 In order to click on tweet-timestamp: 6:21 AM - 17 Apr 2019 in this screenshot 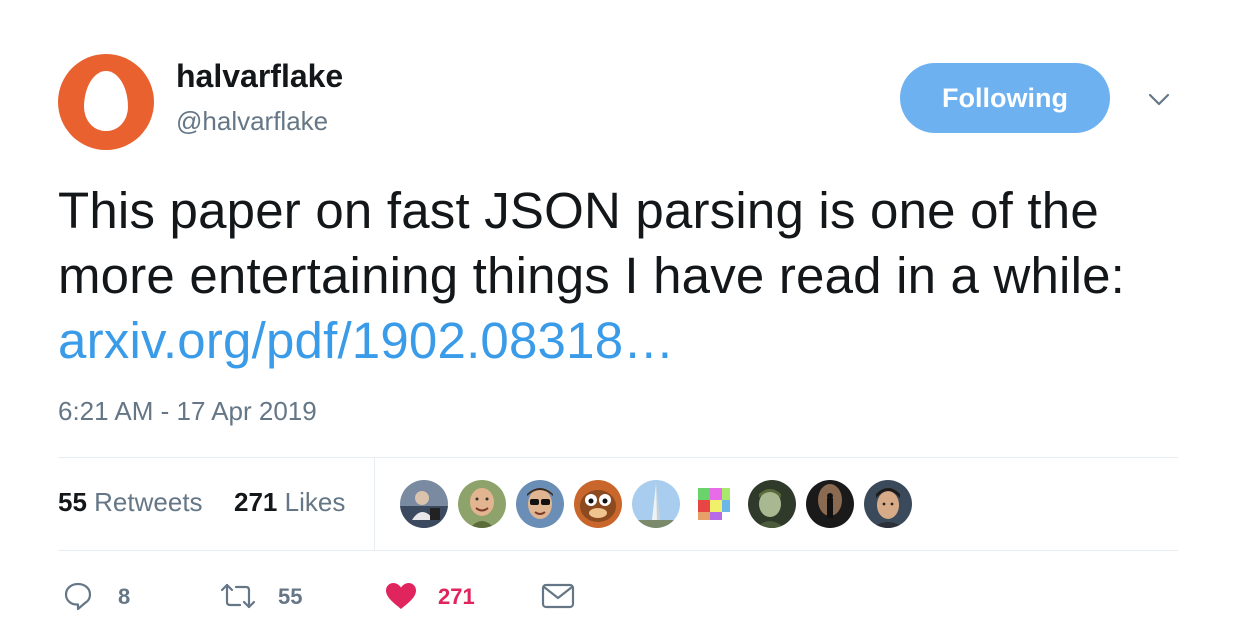, I will do `click(187, 411)`.